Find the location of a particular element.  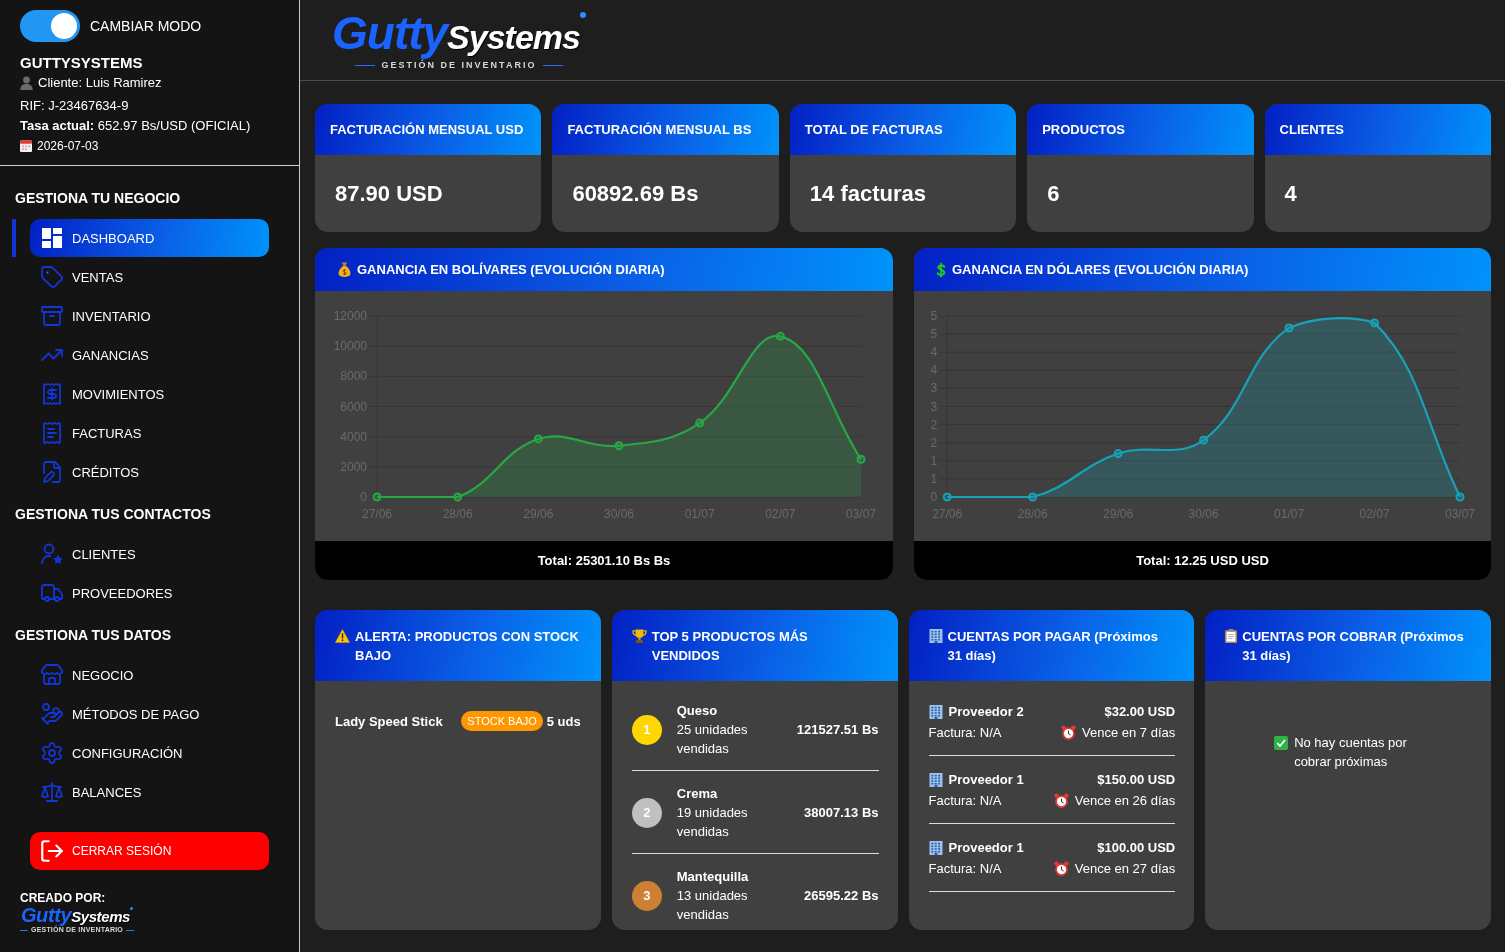

rank-badge: 2 is located at coordinates (646, 812).